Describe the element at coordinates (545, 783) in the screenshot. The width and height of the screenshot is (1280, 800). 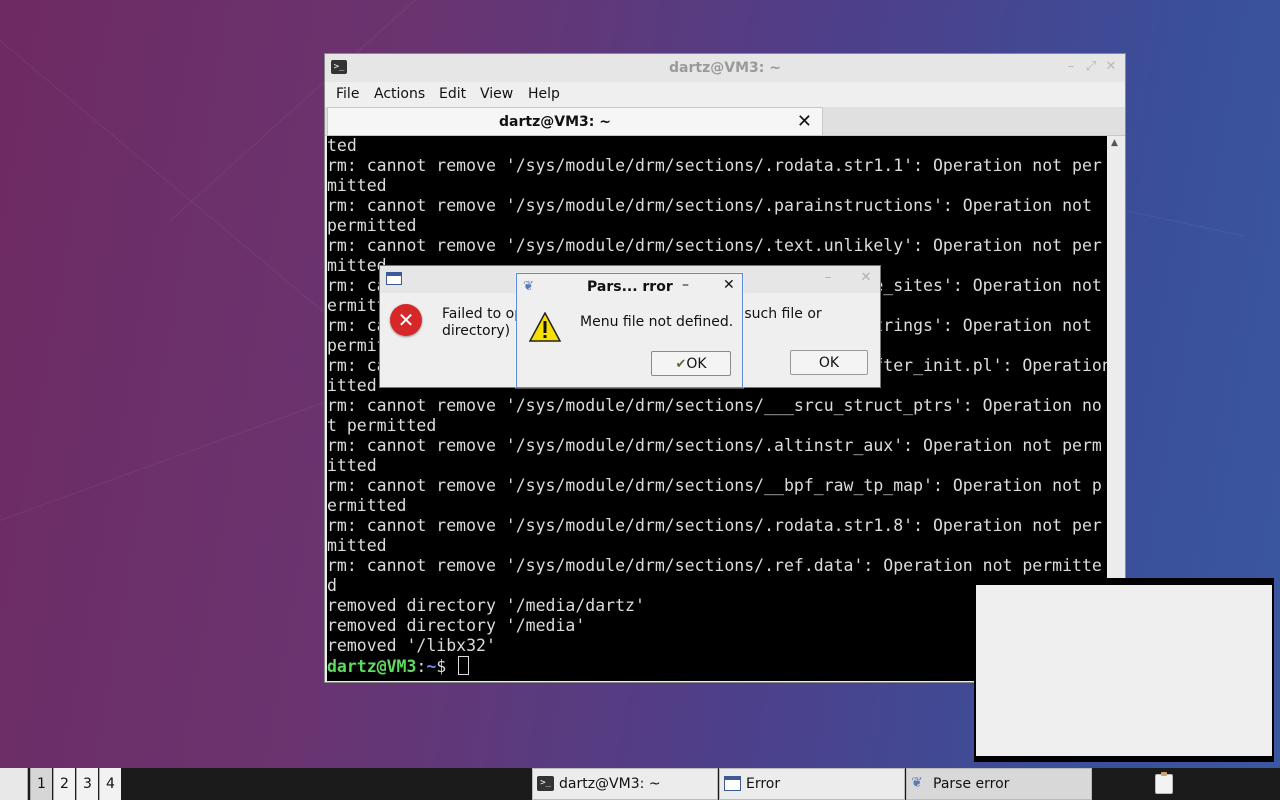
I see `terminal-icon: >_` at that location.